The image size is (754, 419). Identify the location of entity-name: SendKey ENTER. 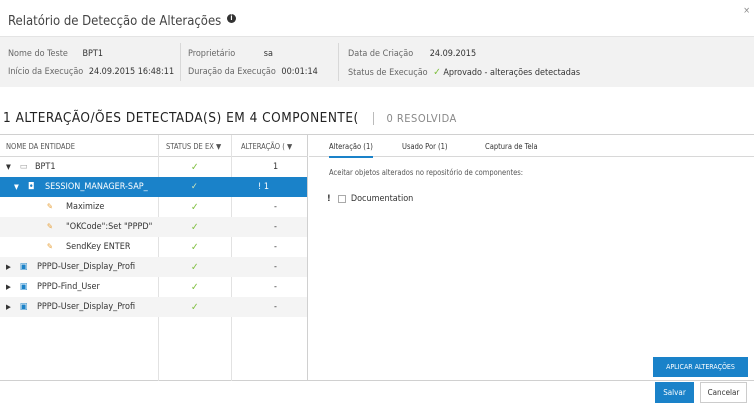
(98, 247).